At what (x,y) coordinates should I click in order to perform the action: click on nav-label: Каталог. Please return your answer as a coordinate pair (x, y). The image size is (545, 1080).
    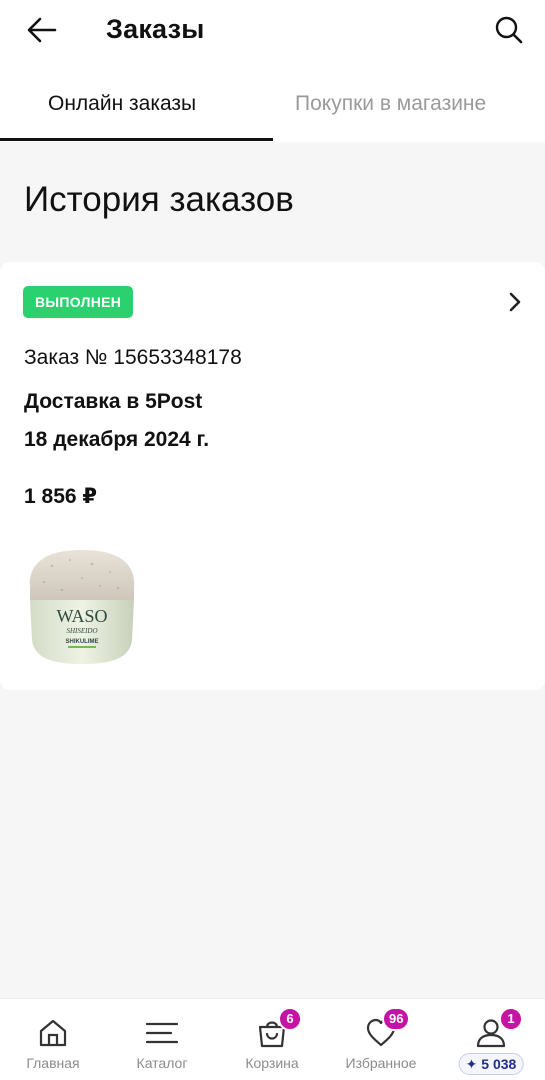
    Looking at the image, I should click on (162, 1063).